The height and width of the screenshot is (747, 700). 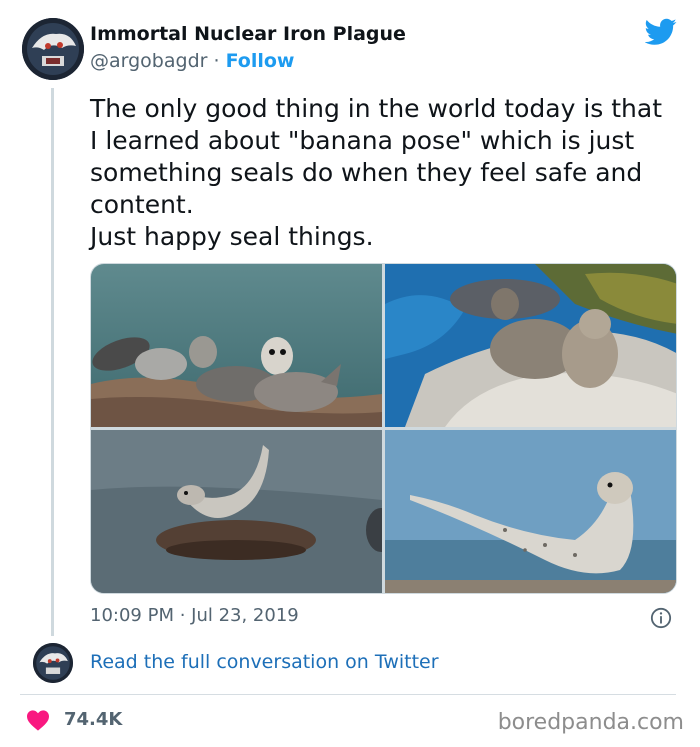 I want to click on tweet-line: Just happy seal things., so click(x=232, y=236).